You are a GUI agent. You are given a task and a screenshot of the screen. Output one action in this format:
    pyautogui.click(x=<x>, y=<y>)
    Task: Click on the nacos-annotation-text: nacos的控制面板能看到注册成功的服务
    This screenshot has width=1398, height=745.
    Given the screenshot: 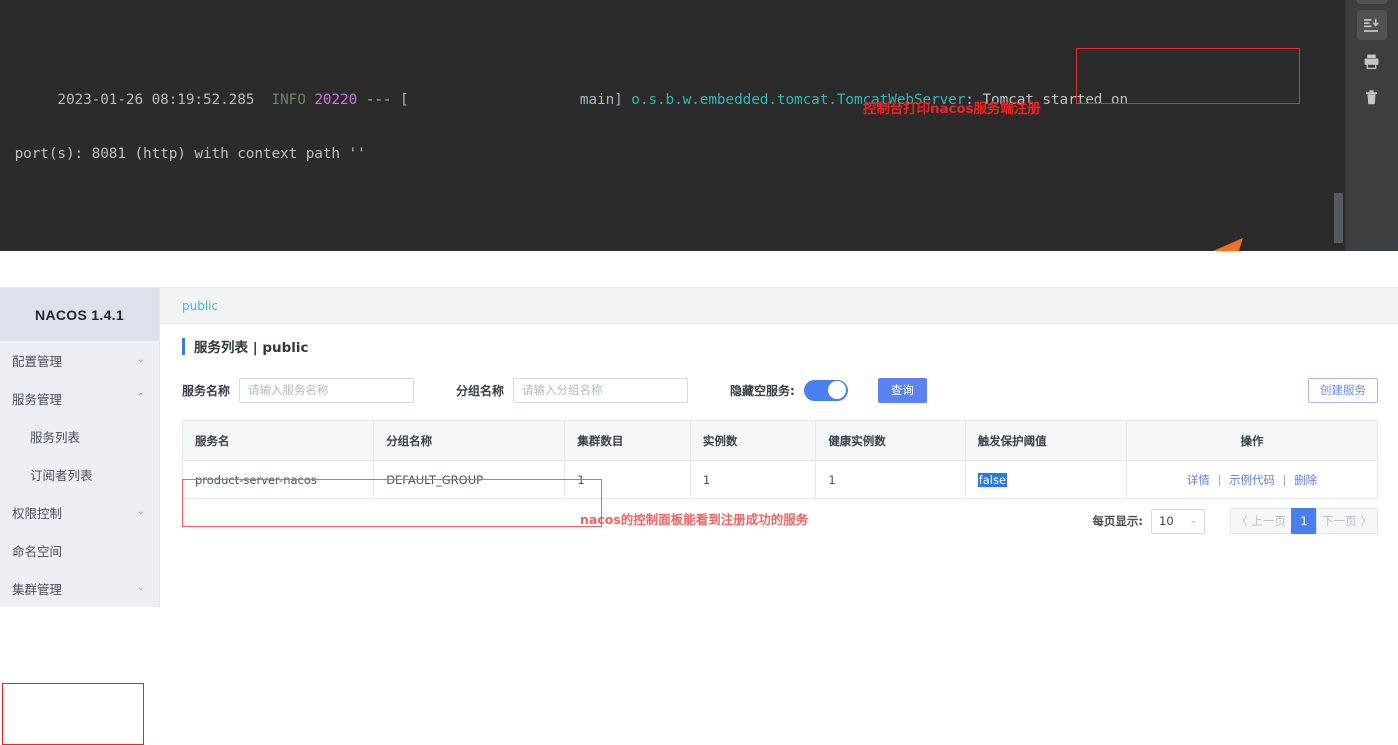 What is the action you would take?
    pyautogui.click(x=694, y=519)
    